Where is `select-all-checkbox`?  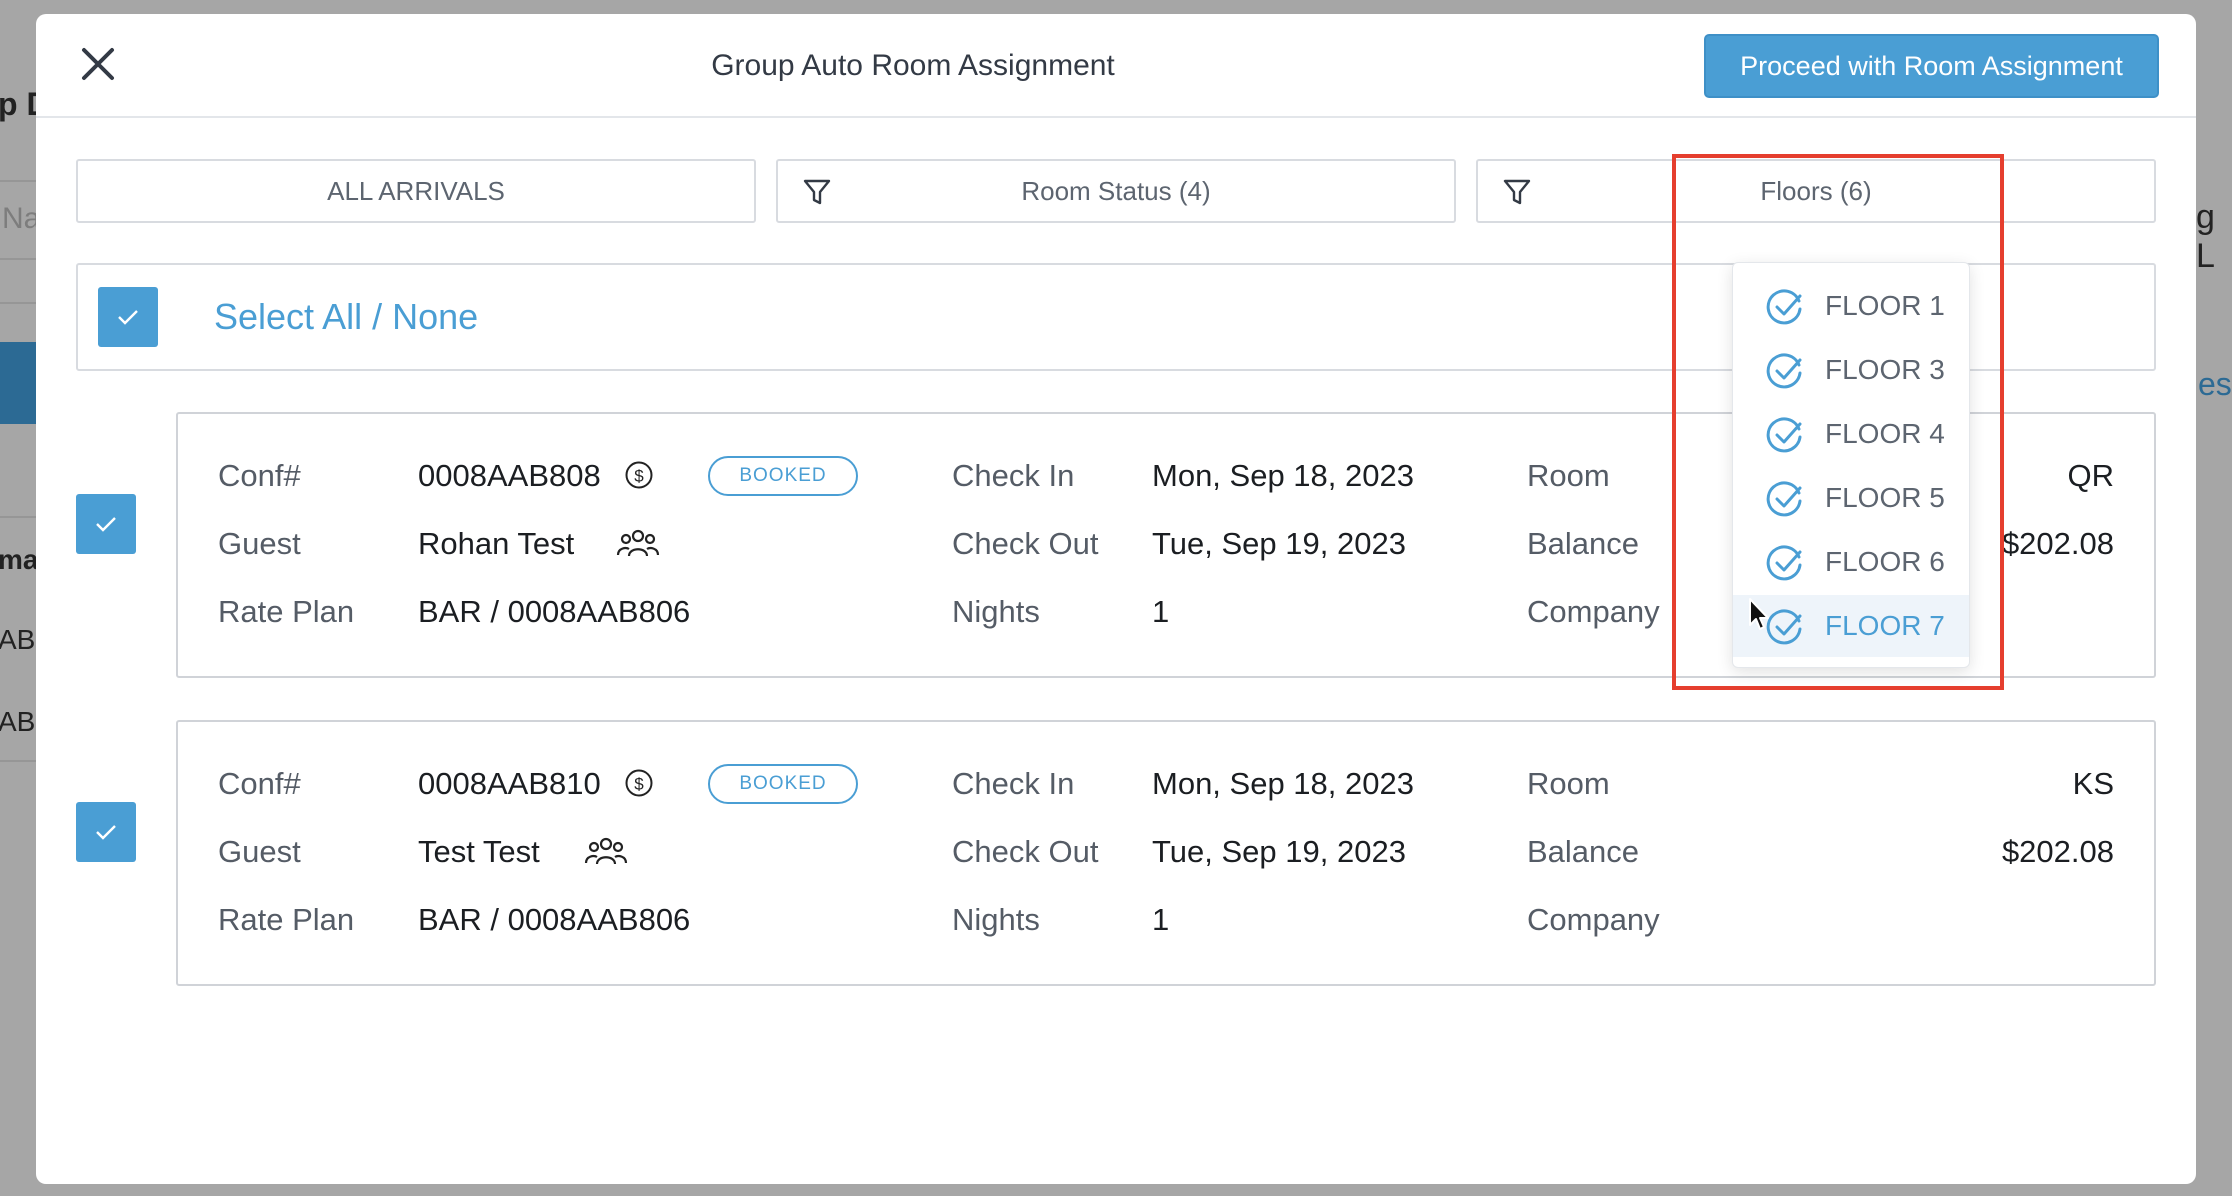
select-all-checkbox is located at coordinates (128, 317).